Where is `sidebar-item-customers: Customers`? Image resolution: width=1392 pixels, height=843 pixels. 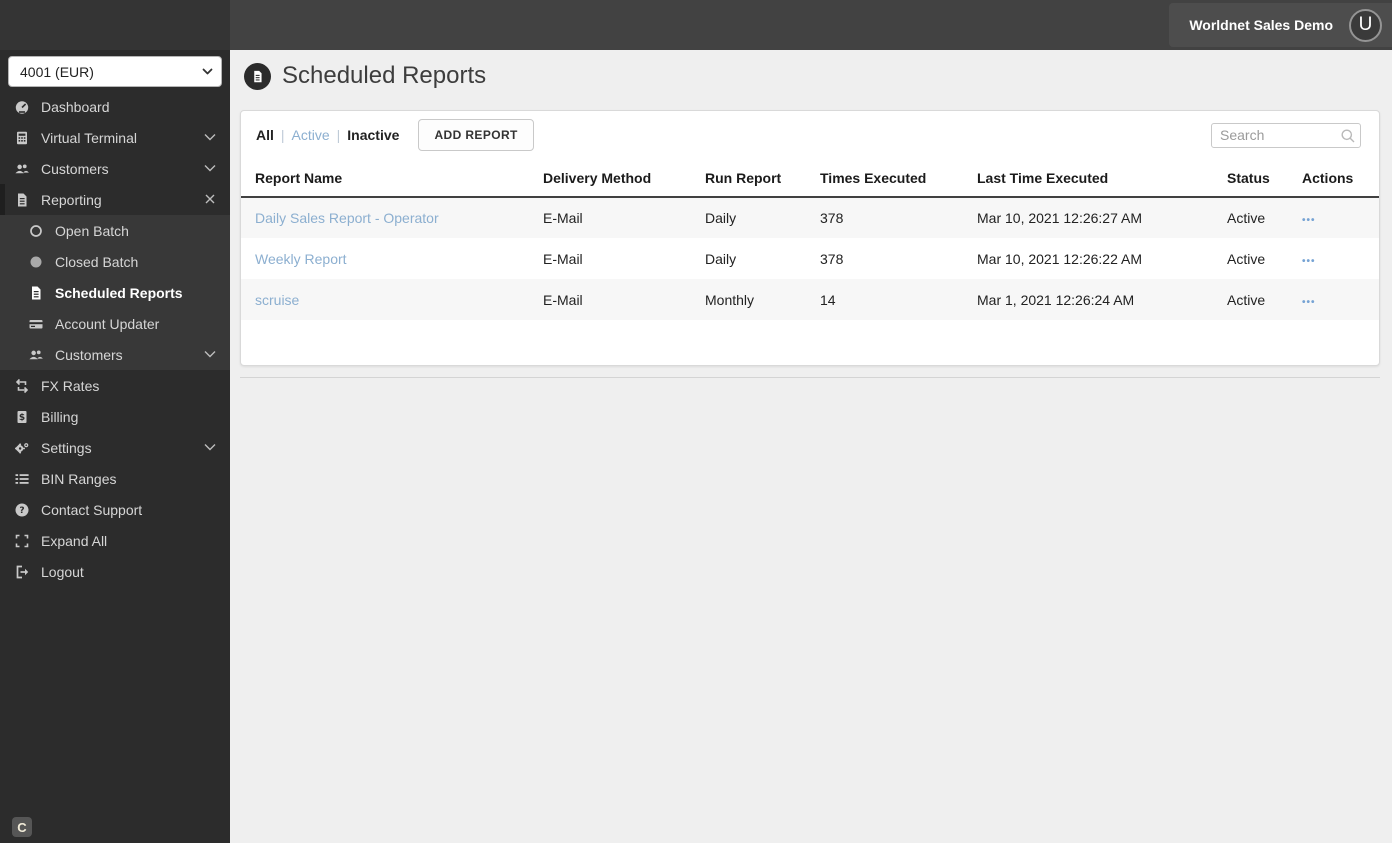
sidebar-item-customers: Customers is located at coordinates (115, 168).